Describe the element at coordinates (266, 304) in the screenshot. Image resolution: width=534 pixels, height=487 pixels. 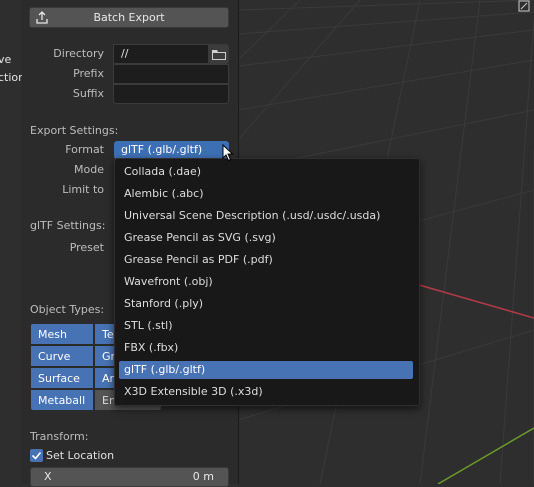
I see `menu-item-stanford: Stanford (.ply)` at that location.